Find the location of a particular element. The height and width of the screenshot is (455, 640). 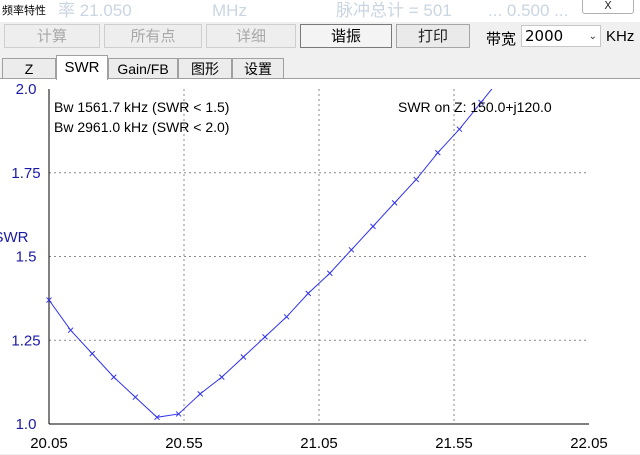

details-button: 详细 is located at coordinates (251, 36).